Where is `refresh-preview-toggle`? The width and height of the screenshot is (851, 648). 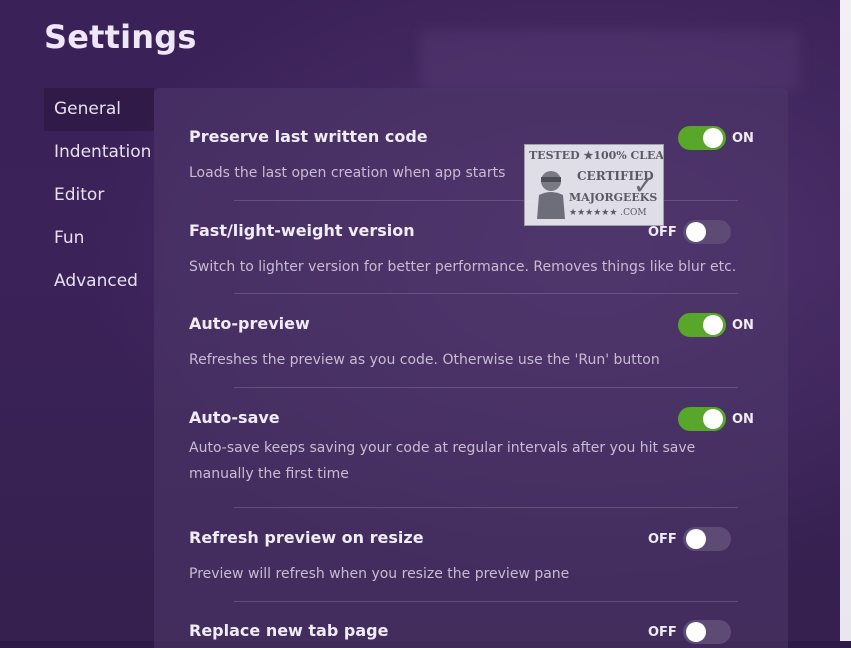 refresh-preview-toggle is located at coordinates (706, 539).